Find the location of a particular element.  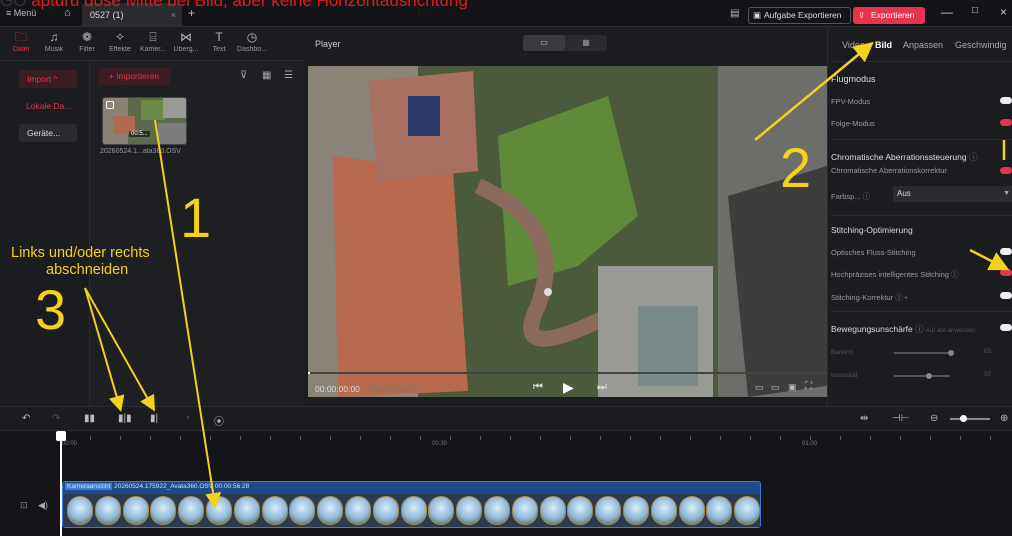

annotation-3-note-line1: Links und/oder rechts is located at coordinates (80, 253).